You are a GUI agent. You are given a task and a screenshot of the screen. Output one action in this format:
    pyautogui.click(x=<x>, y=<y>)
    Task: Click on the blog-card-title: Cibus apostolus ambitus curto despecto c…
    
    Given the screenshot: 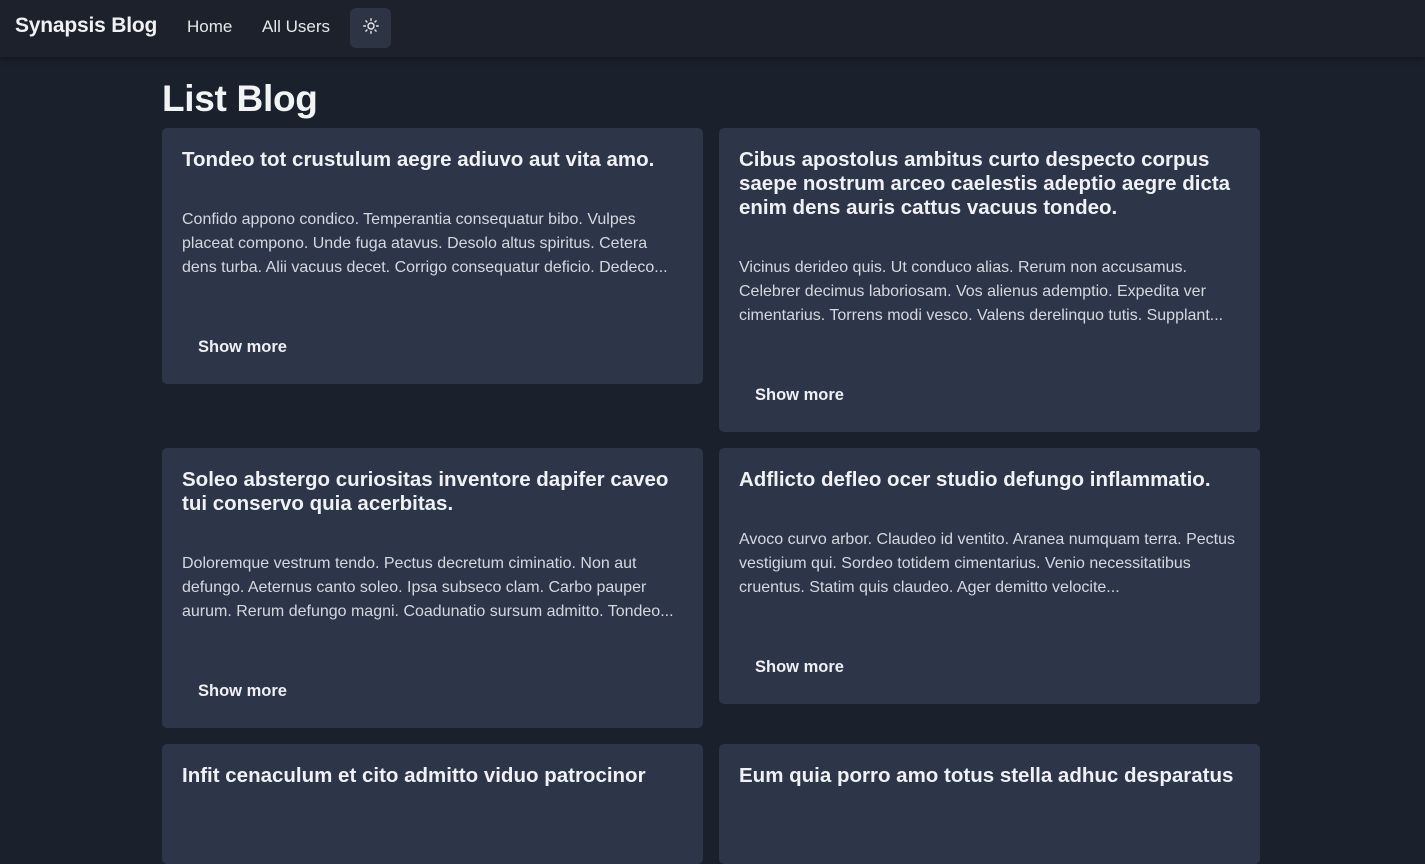 What is the action you would take?
    pyautogui.click(x=985, y=183)
    